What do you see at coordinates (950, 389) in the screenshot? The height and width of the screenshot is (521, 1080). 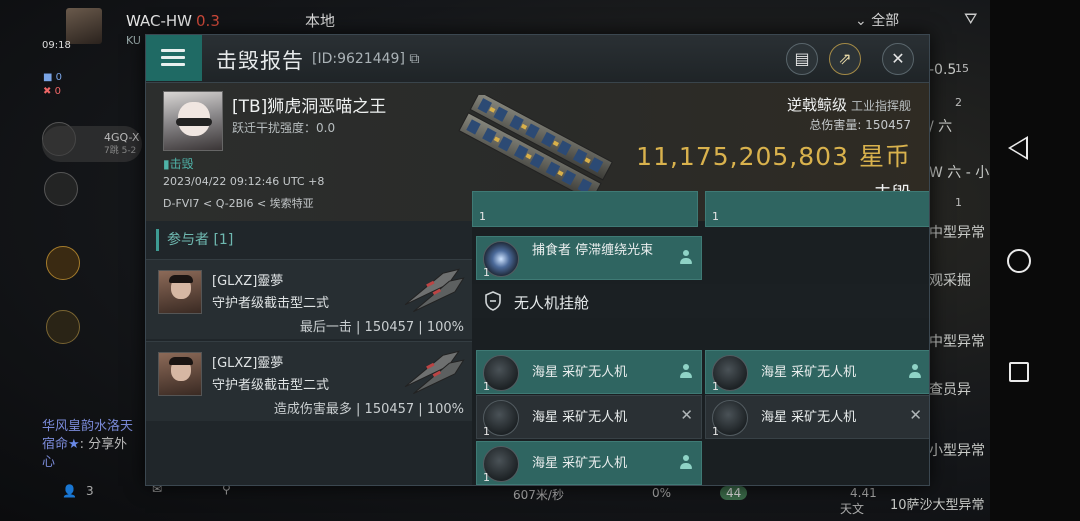 I see `overview-item: 查员异` at bounding box center [950, 389].